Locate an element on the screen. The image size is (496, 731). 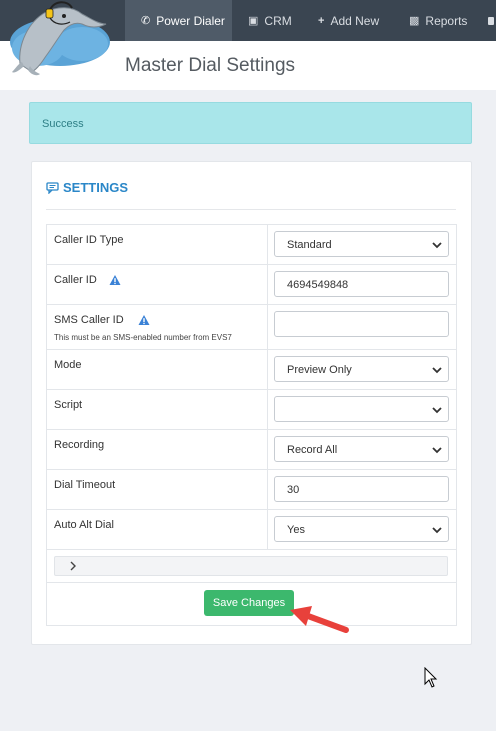
nav-crm: ▣ CRM is located at coordinates (270, 20).